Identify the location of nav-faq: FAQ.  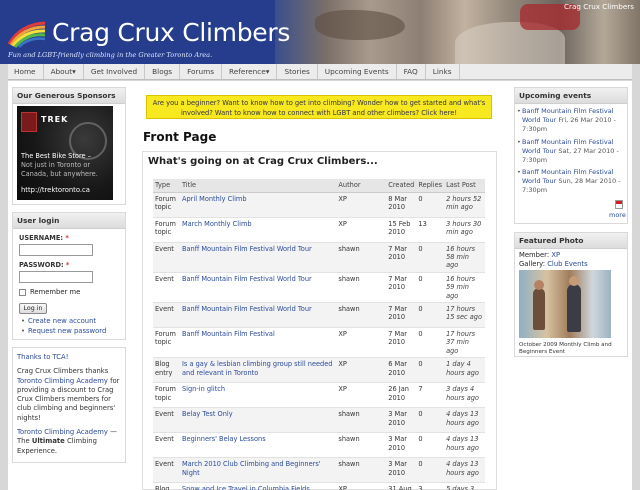
(411, 71).